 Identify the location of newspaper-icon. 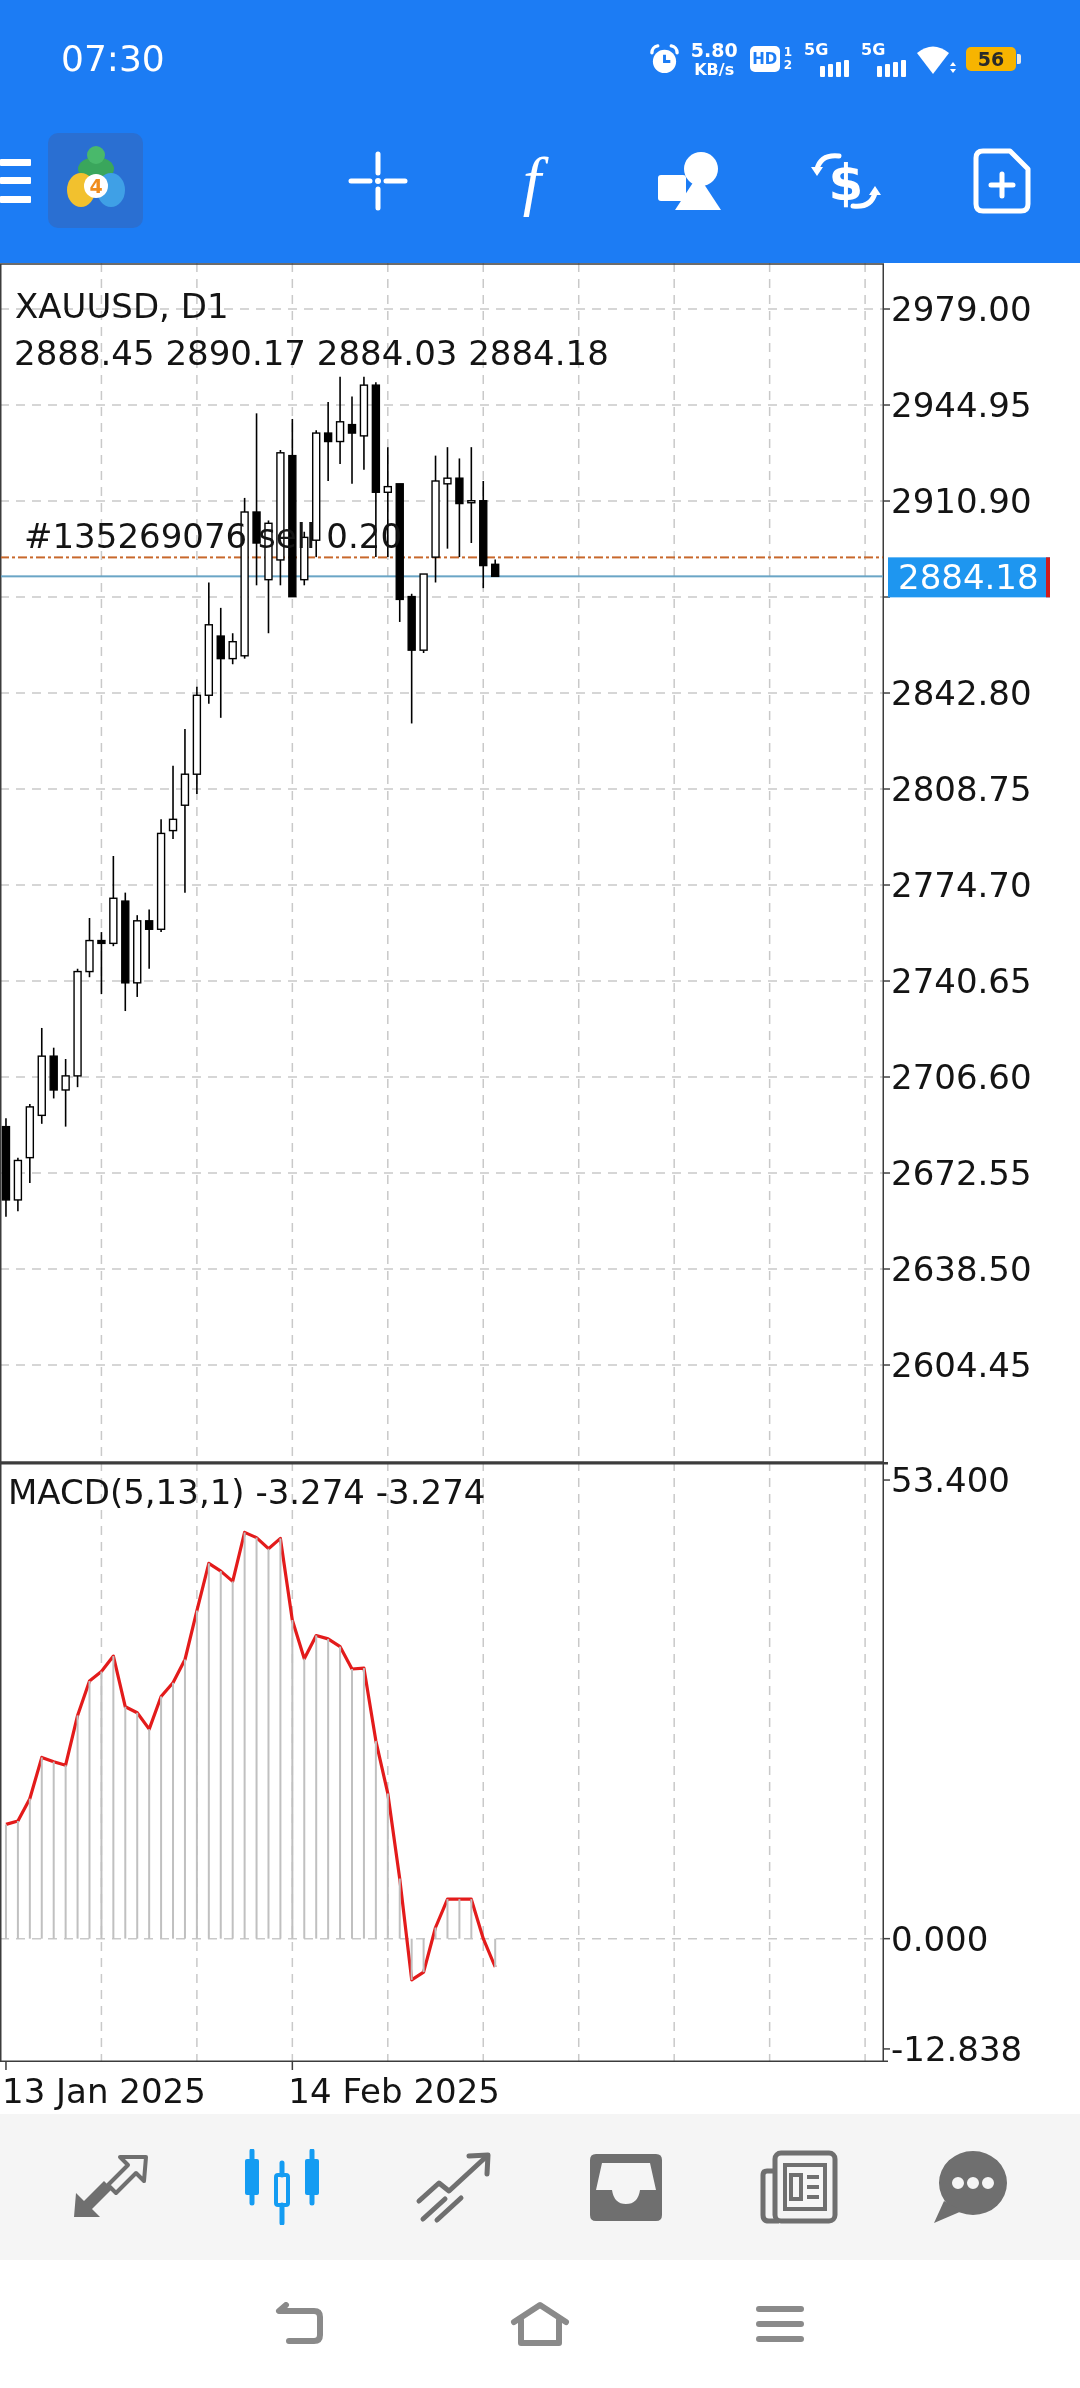
(798, 2187).